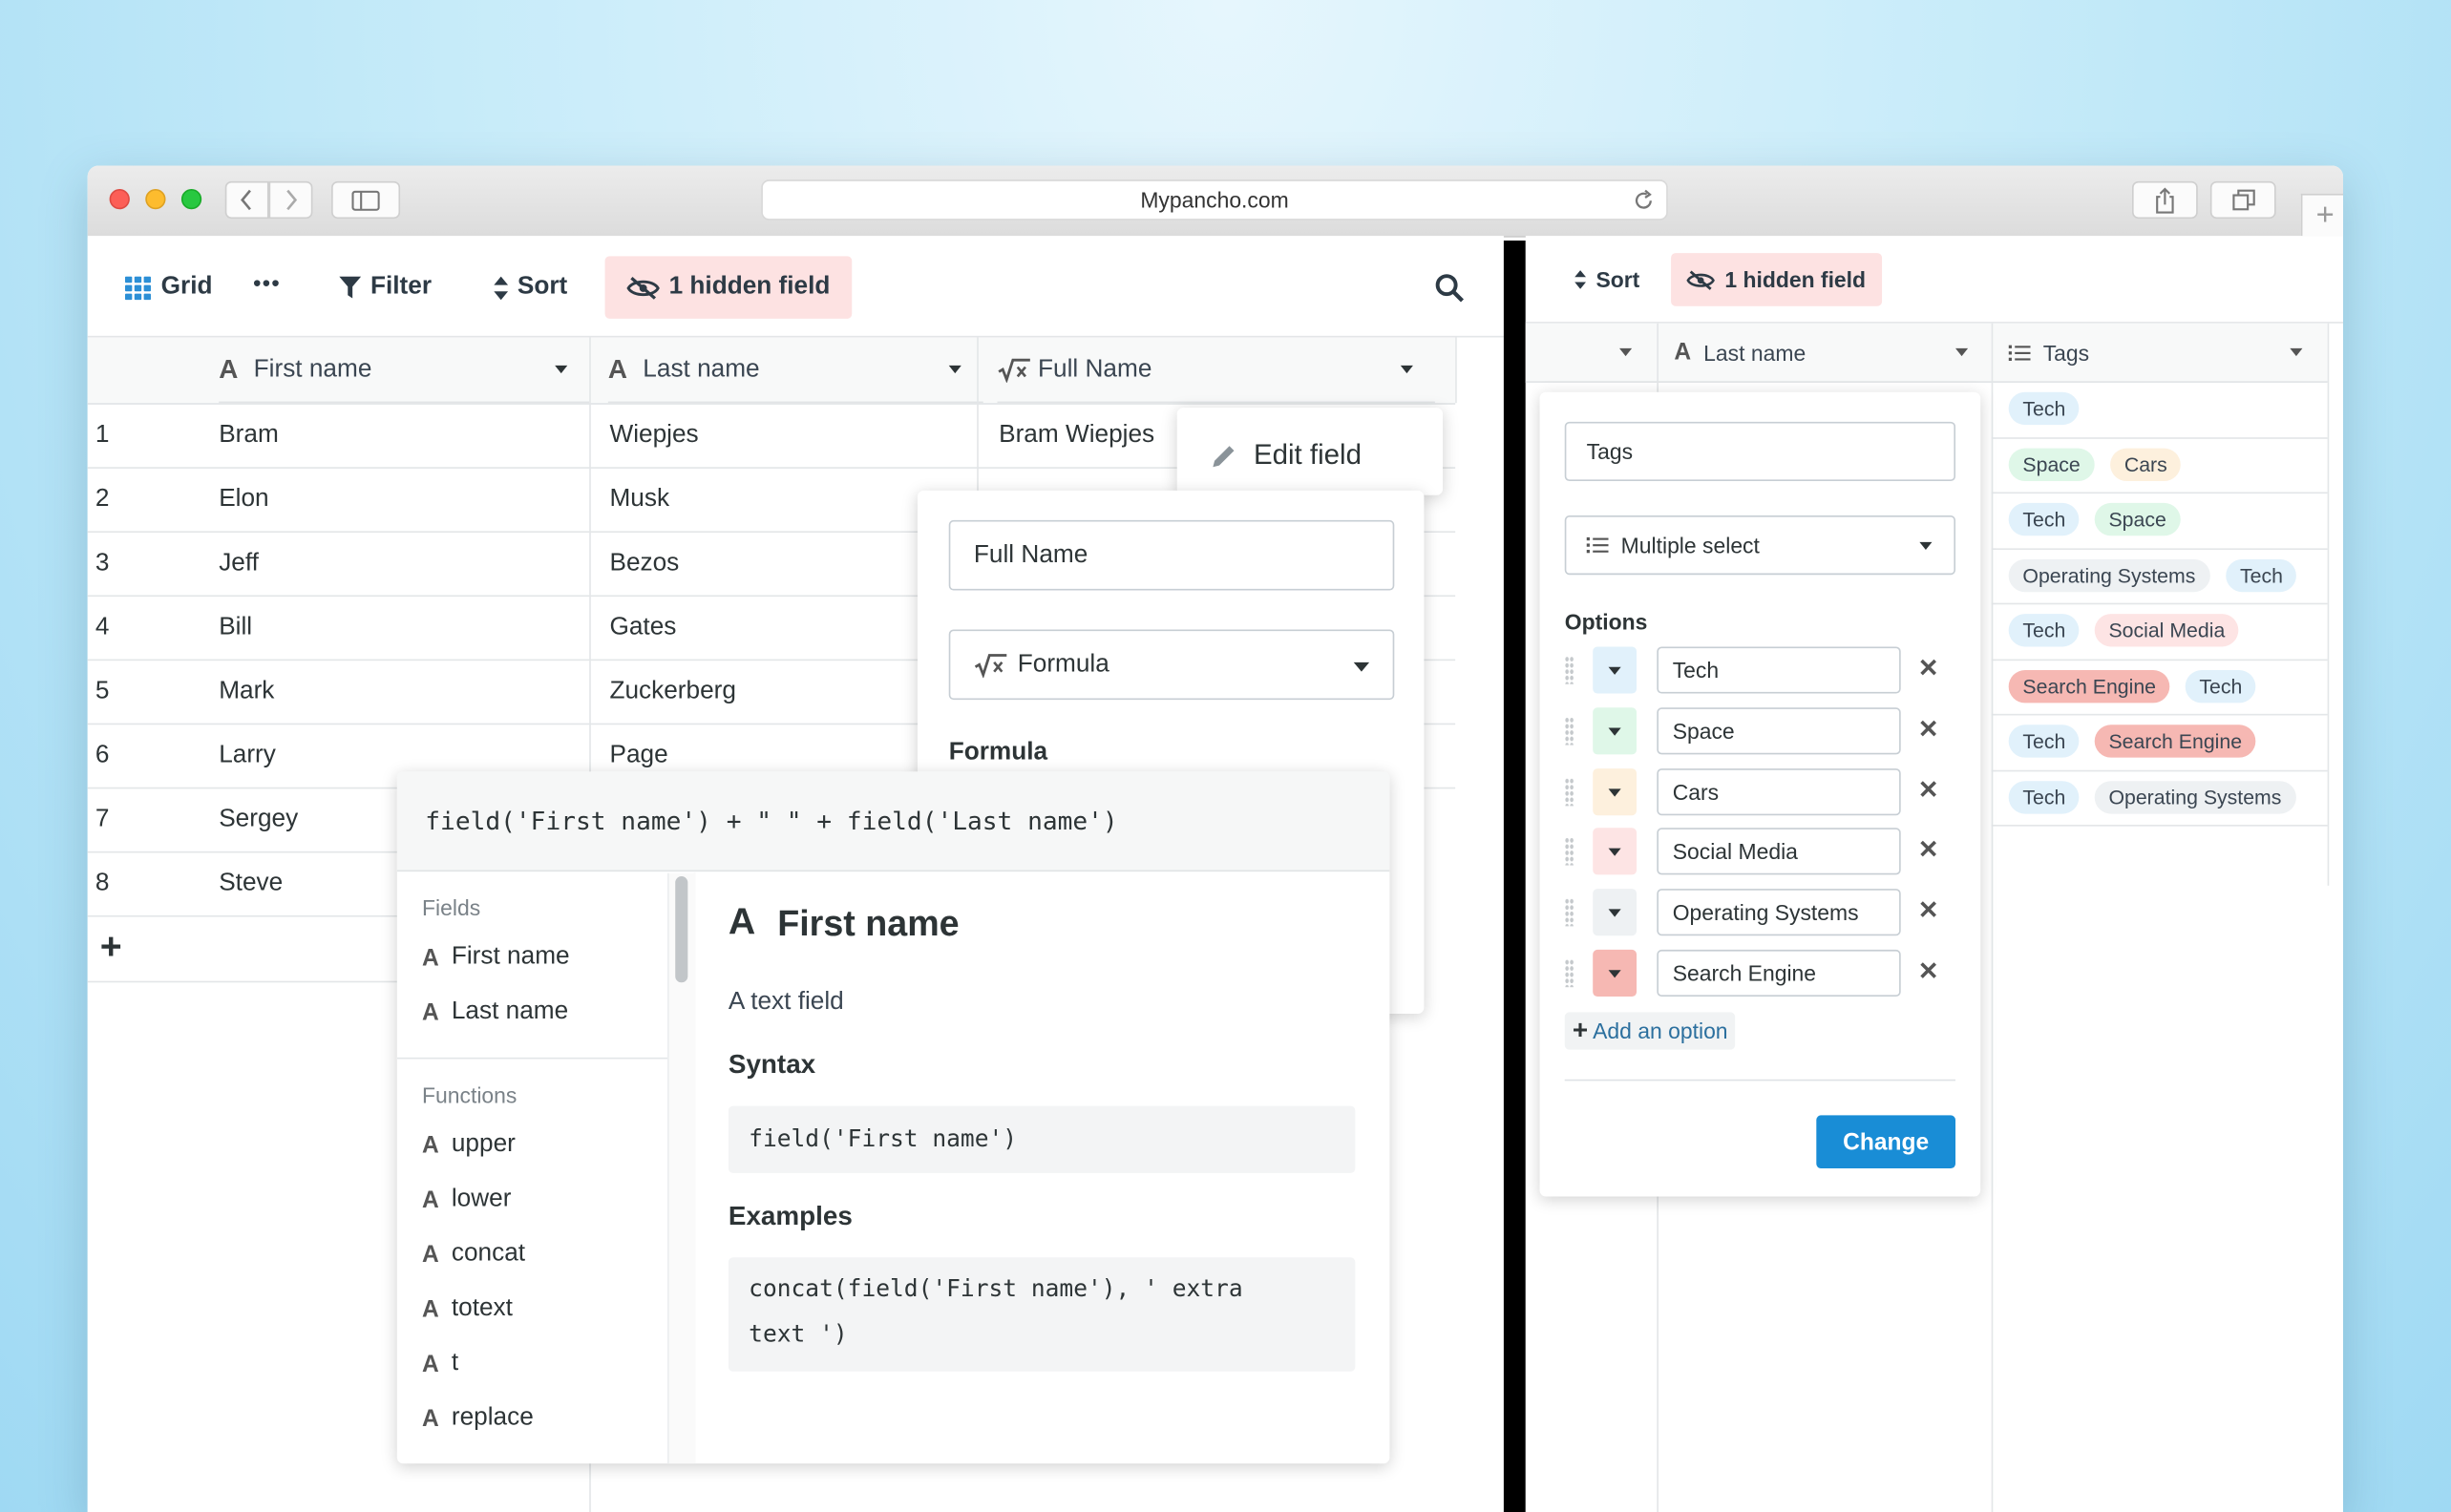  What do you see at coordinates (1063, 664) in the screenshot?
I see `field-type-value: Formula` at bounding box center [1063, 664].